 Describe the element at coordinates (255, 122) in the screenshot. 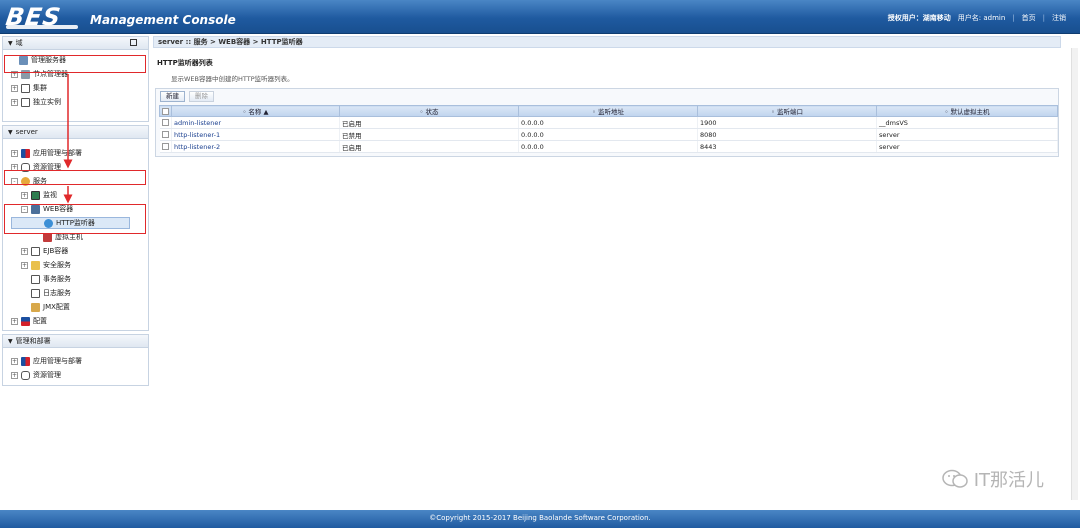

I see `listener-name-link: admin-listener` at that location.